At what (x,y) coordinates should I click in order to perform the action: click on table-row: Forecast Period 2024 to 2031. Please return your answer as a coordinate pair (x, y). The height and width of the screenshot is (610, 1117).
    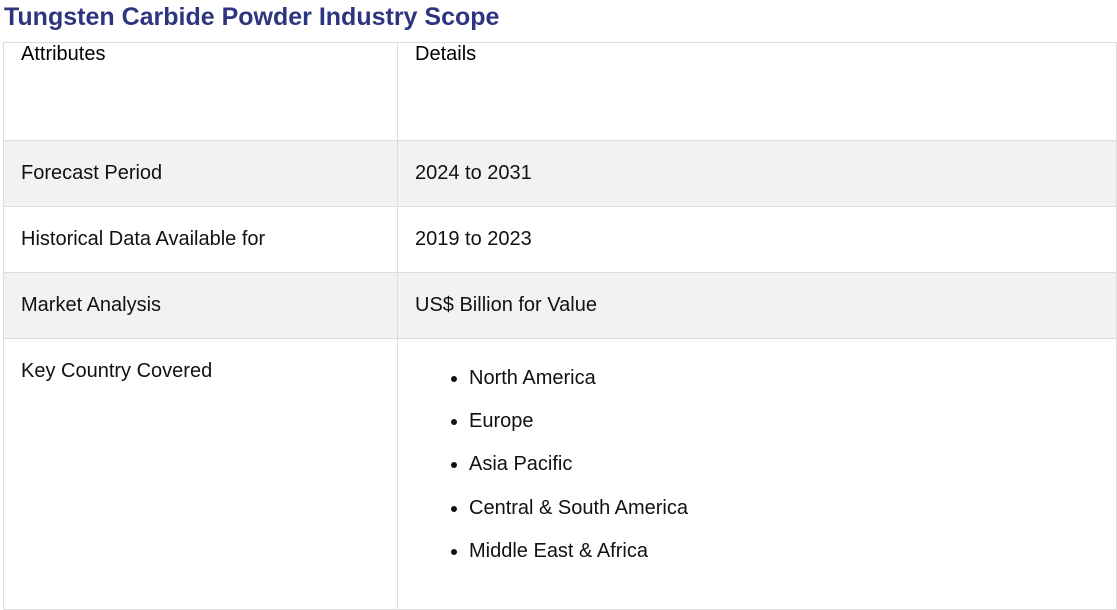
    Looking at the image, I should click on (560, 173).